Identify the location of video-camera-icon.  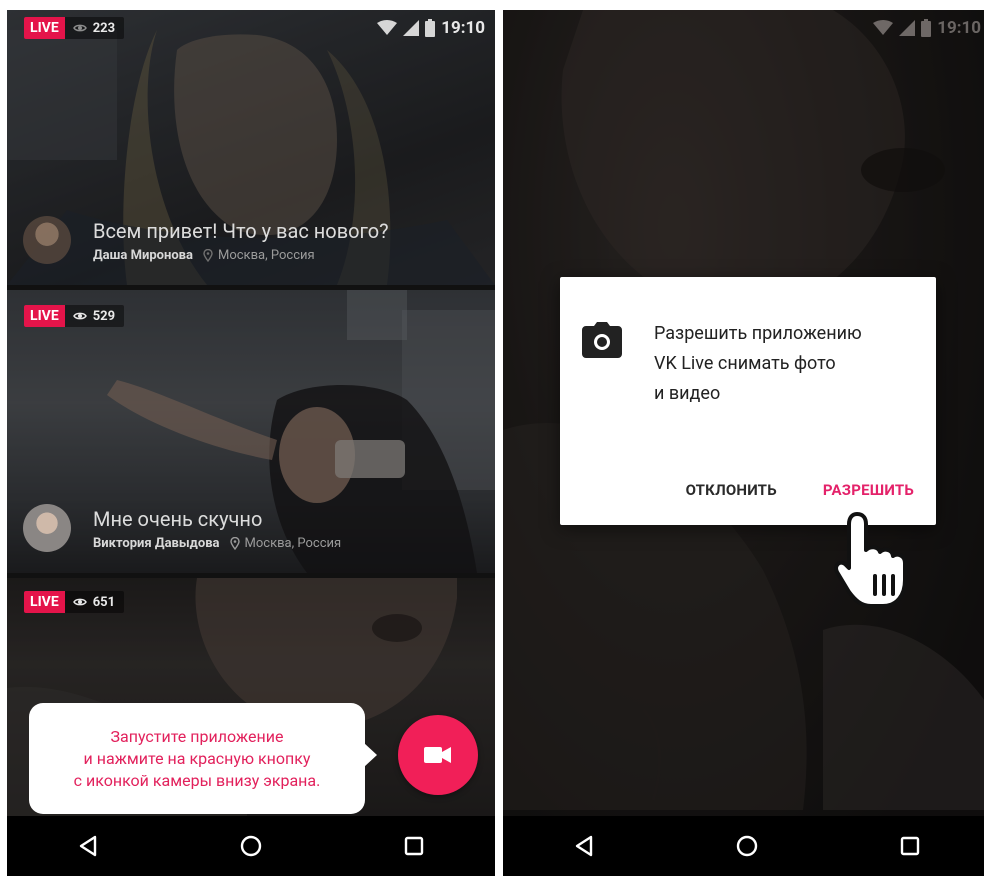
(437, 755).